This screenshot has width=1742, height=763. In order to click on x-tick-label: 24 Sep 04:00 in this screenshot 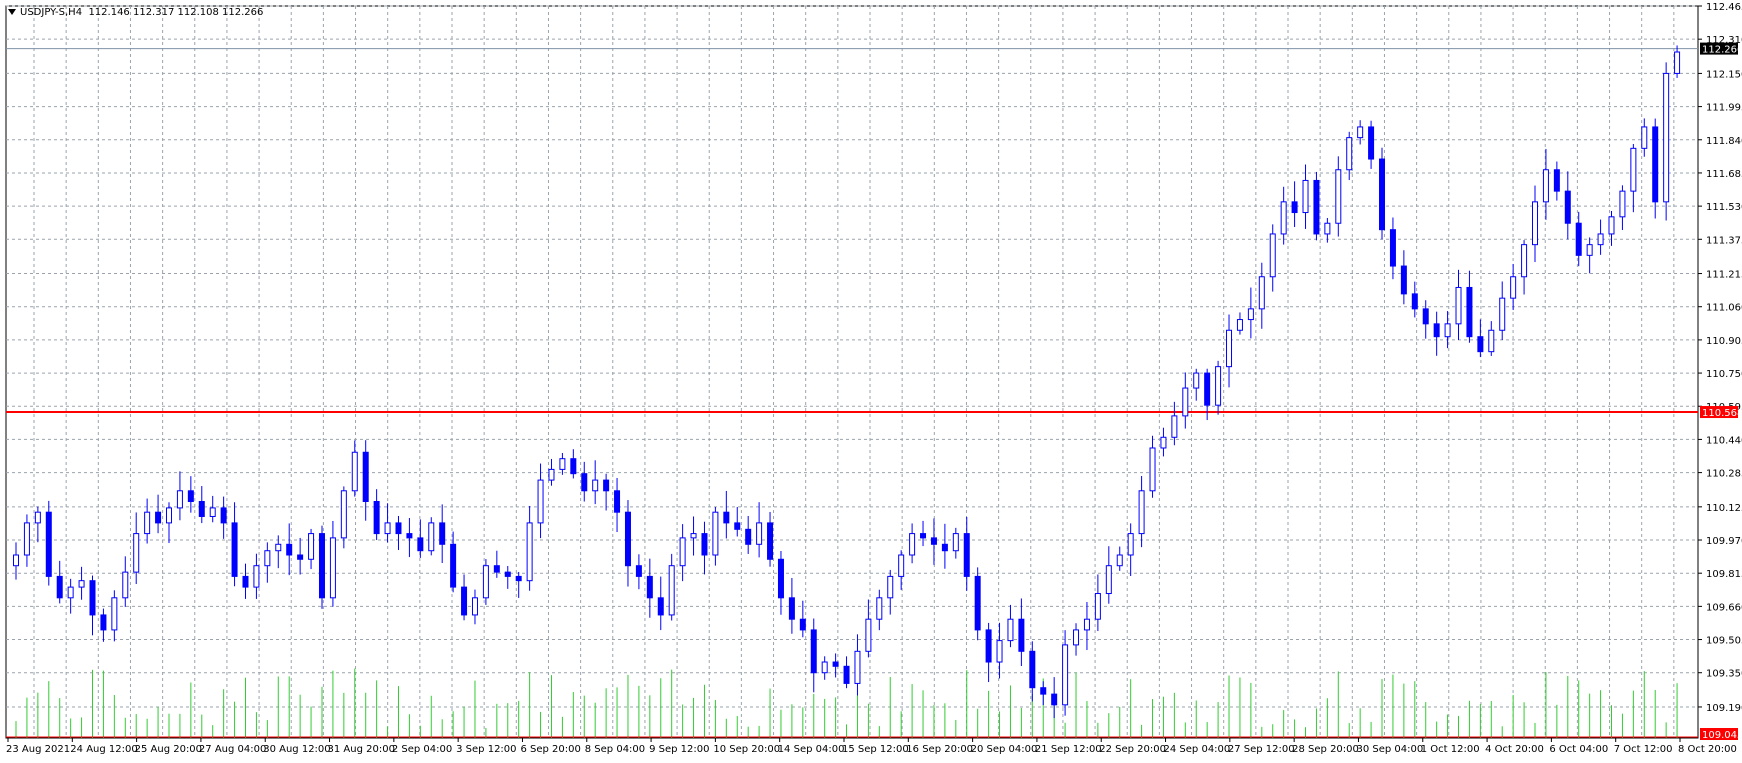, I will do `click(1197, 749)`.